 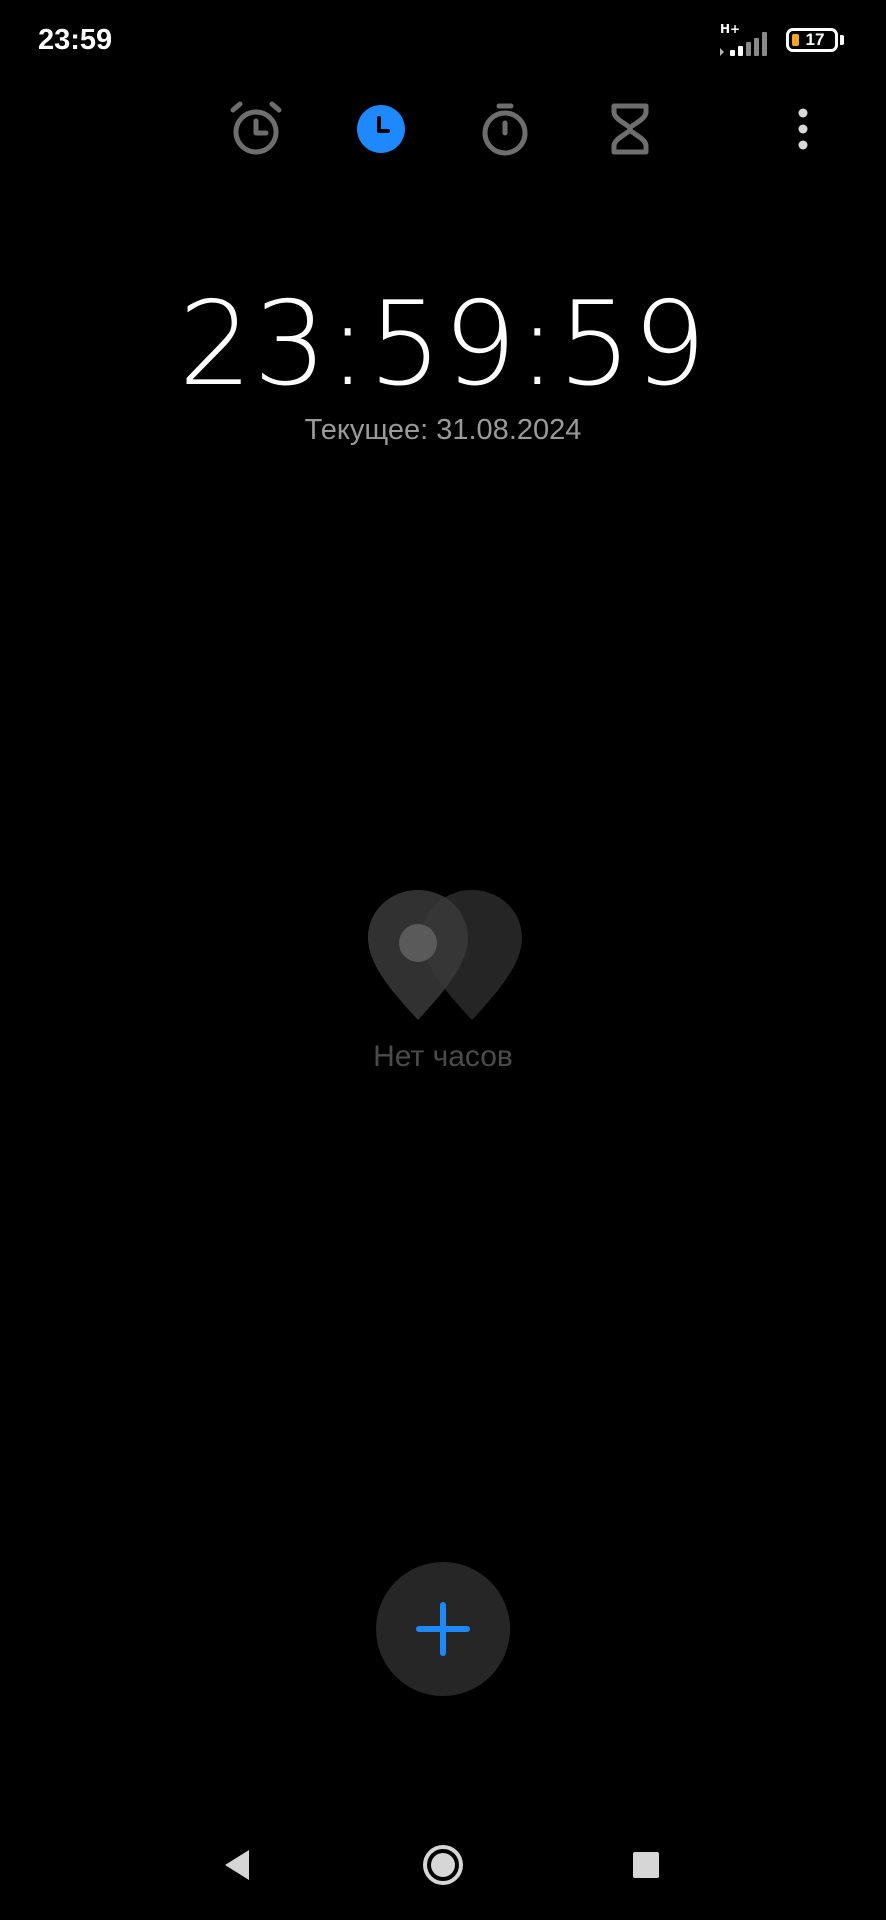 I want to click on tab-timer, so click(x=630, y=129).